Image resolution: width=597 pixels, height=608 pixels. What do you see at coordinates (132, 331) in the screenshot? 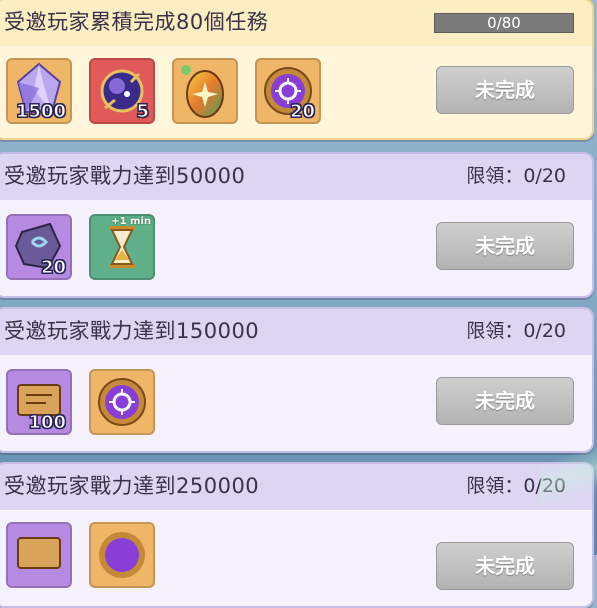
I see `task-title: 受邀玩家戰力達到150000` at bounding box center [132, 331].